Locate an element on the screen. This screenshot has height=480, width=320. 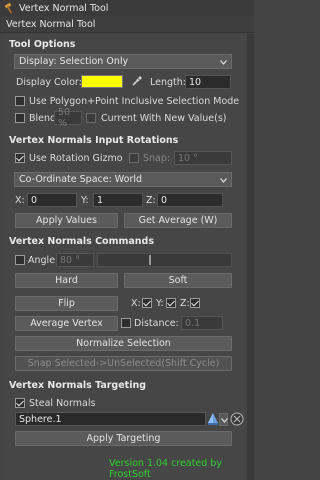
y-field: 1 is located at coordinates (118, 200).